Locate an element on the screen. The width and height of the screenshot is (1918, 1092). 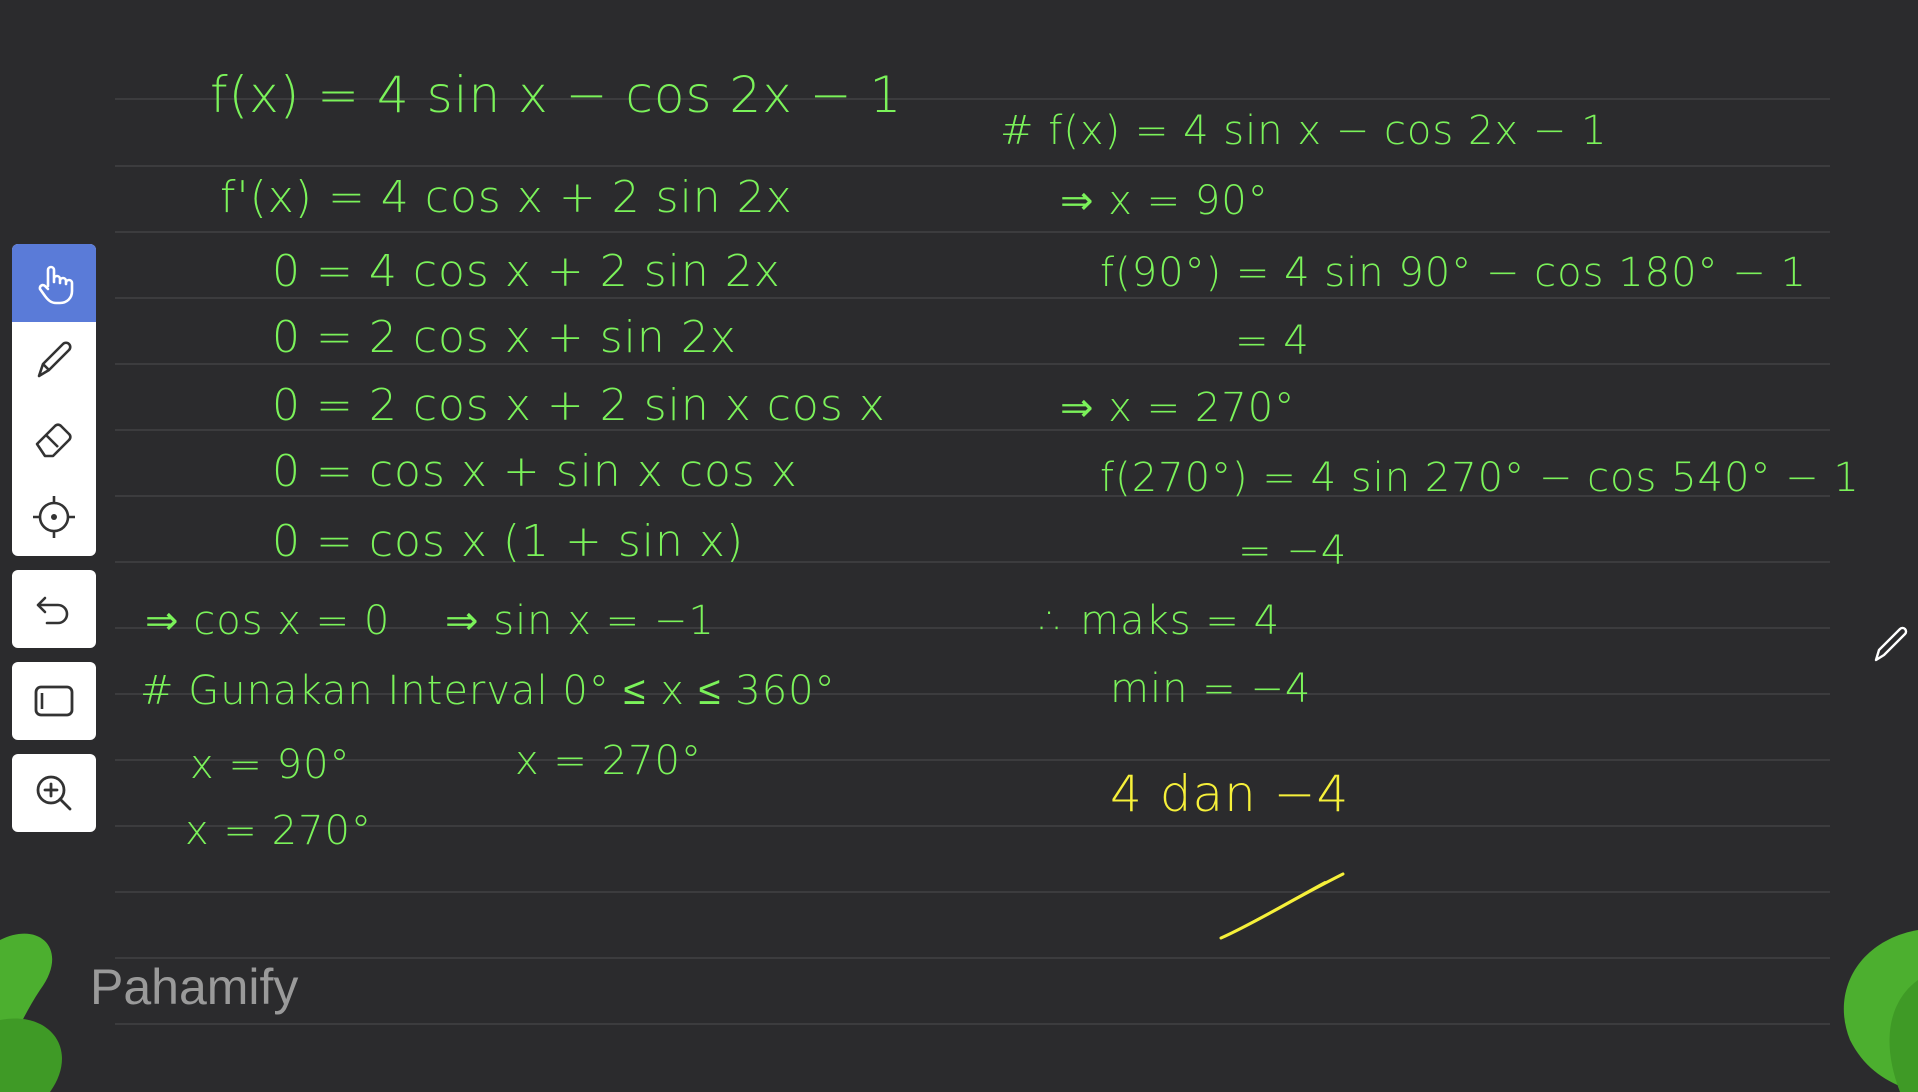
drawing-toolbar is located at coordinates (54, 545).